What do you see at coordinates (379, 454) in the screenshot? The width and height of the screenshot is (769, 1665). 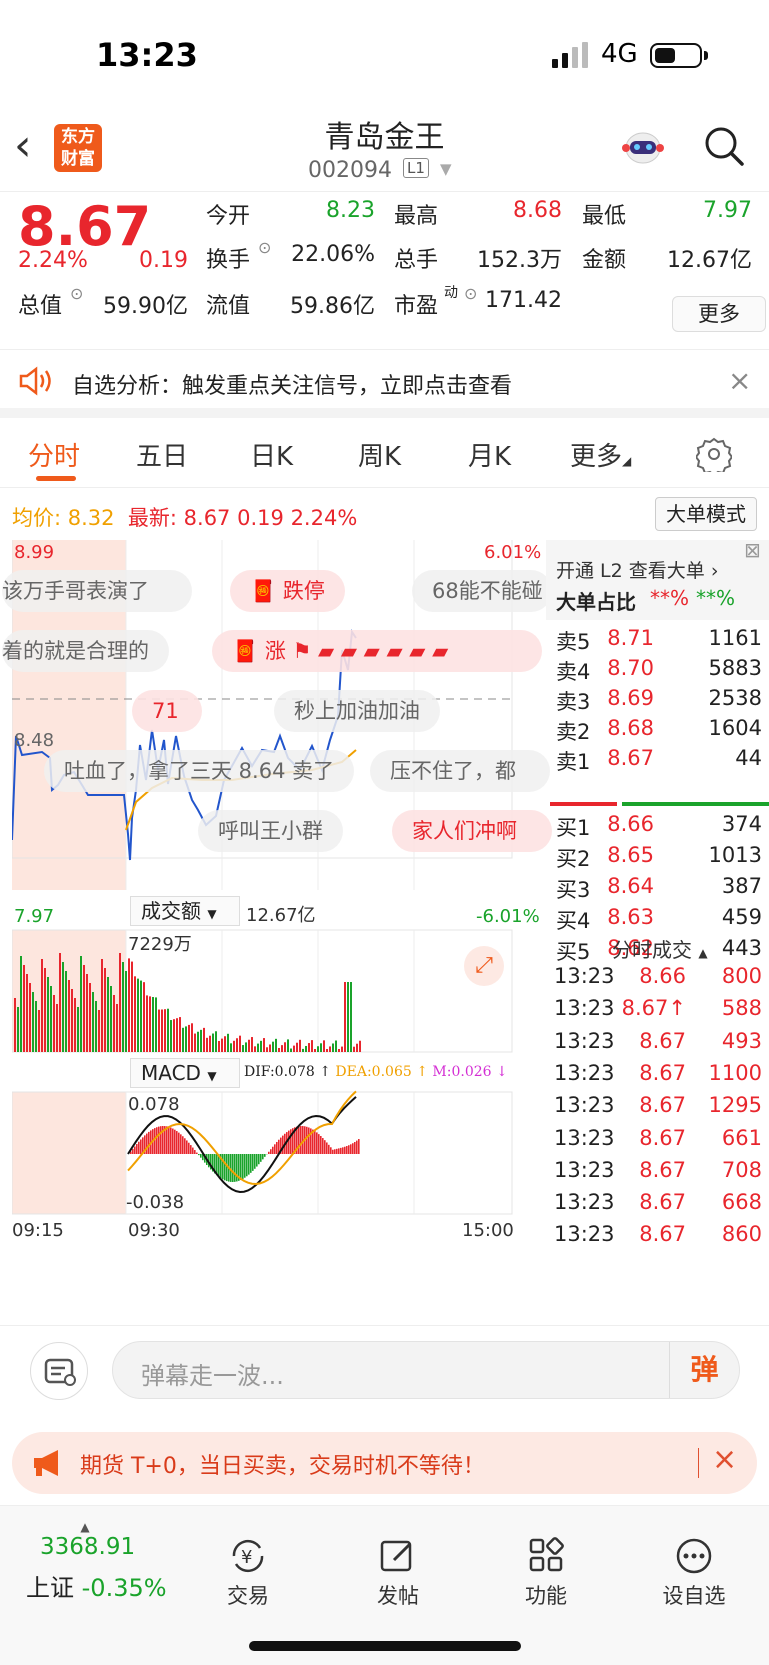 I see `tab-weekly-k: 周K` at bounding box center [379, 454].